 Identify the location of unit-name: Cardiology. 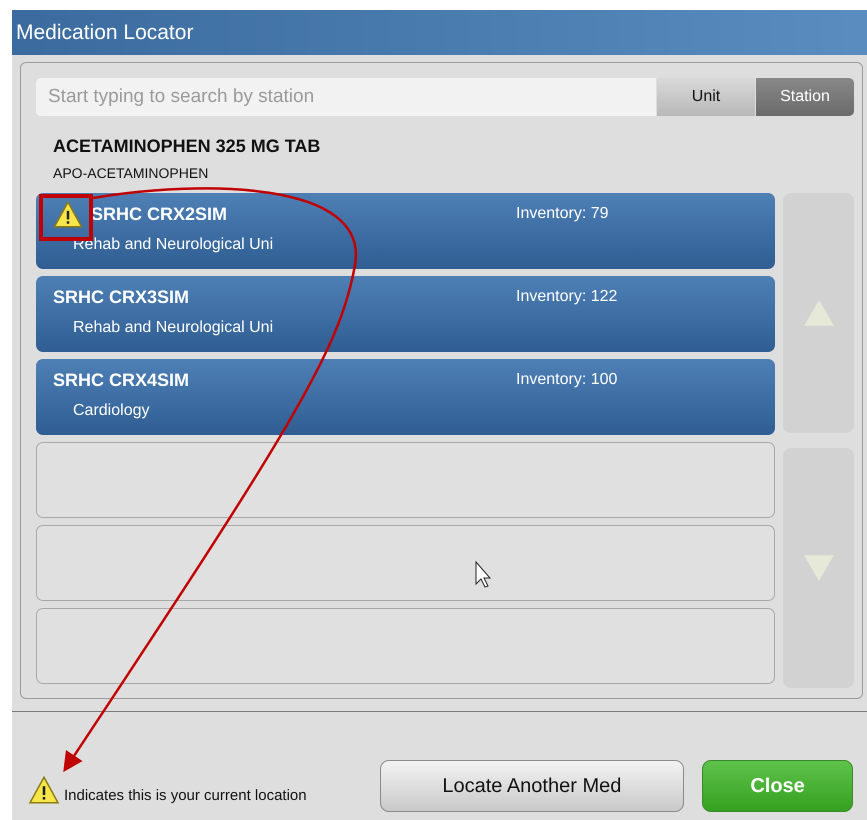
(111, 411).